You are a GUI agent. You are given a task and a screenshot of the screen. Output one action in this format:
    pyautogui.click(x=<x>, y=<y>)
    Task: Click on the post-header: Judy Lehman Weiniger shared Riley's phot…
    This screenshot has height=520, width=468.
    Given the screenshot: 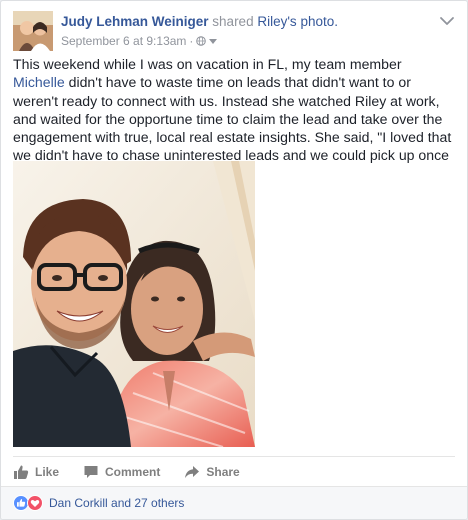 What is the action you would take?
    pyautogui.click(x=234, y=31)
    